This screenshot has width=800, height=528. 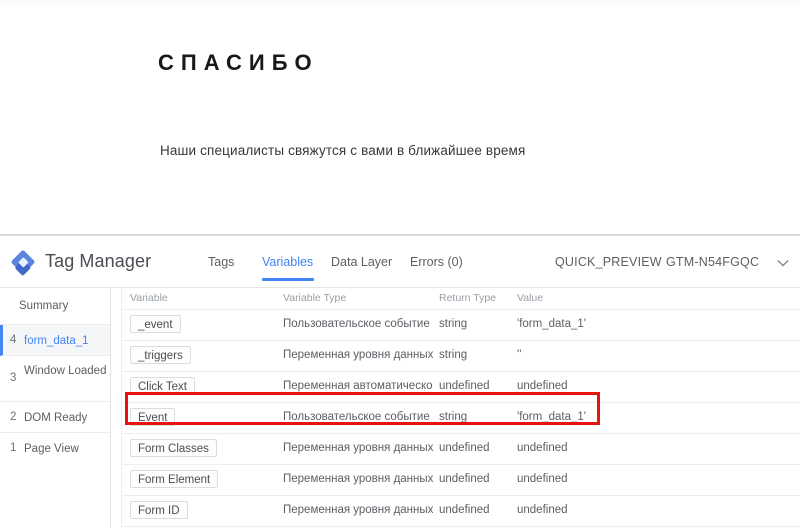 I want to click on container-id-label: GTM-N54FGQC, so click(x=712, y=262).